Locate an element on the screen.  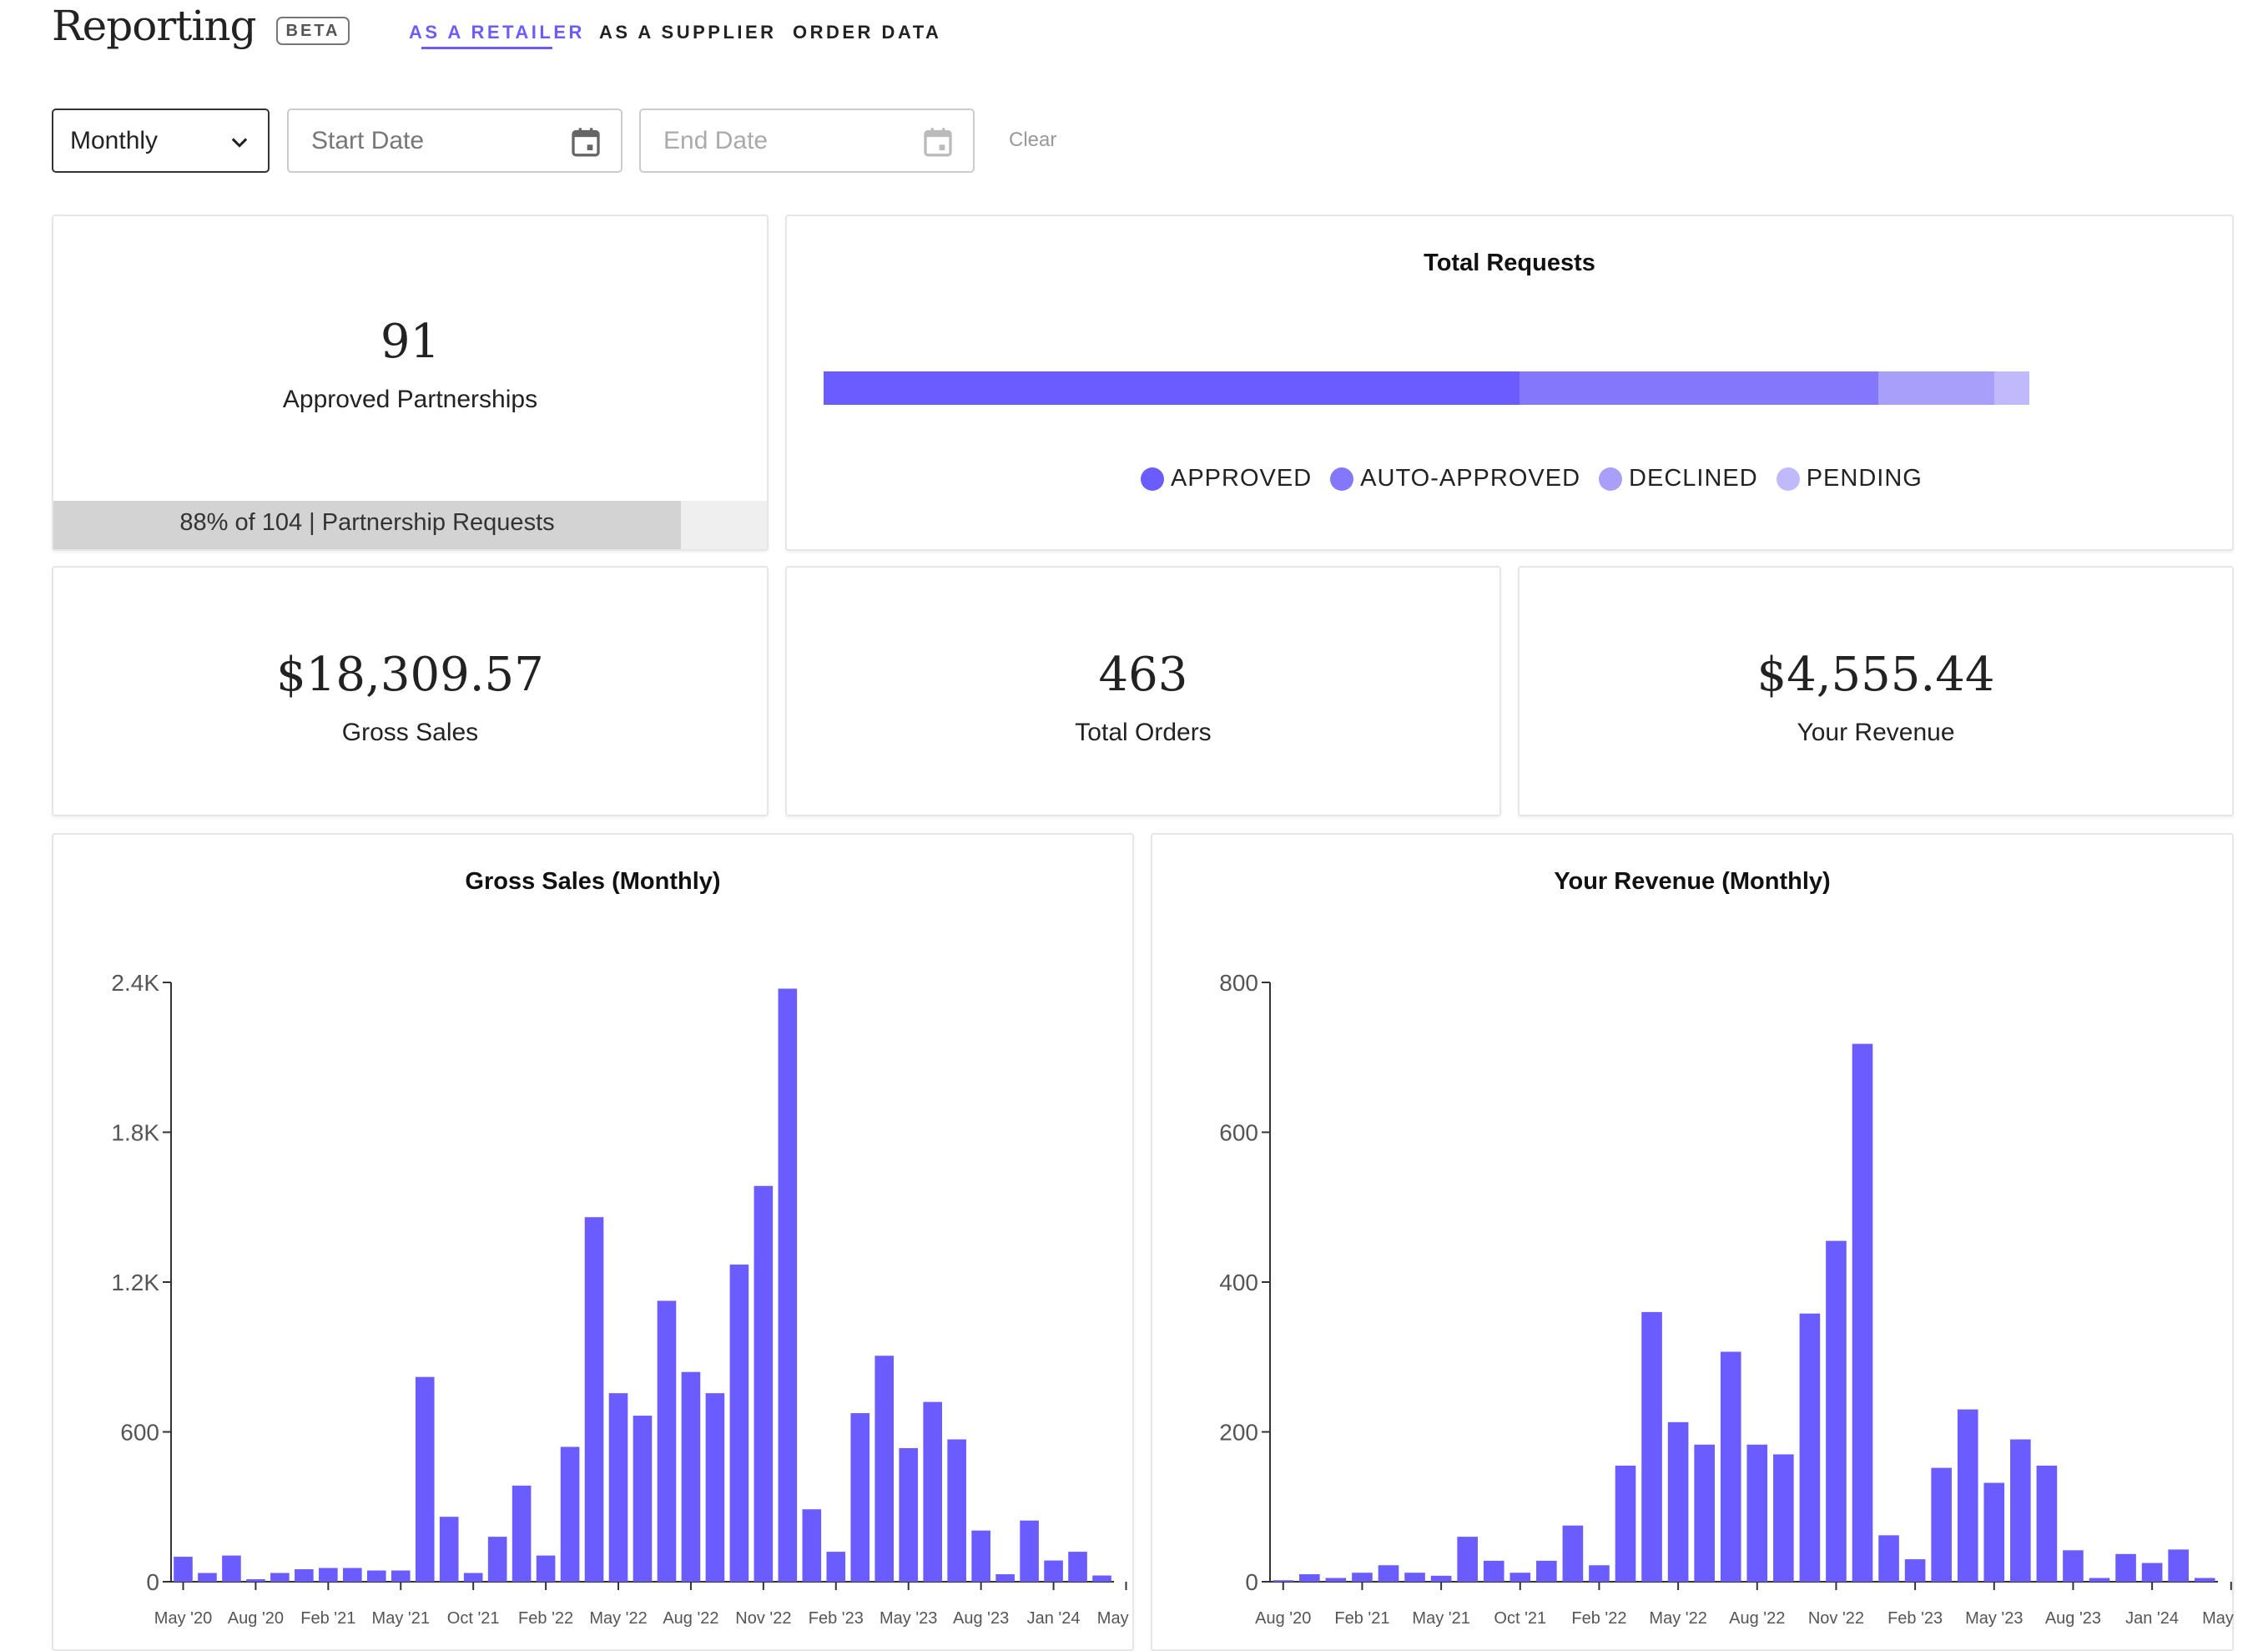
x-tick-label: Feb '23 is located at coordinates (1915, 1619).